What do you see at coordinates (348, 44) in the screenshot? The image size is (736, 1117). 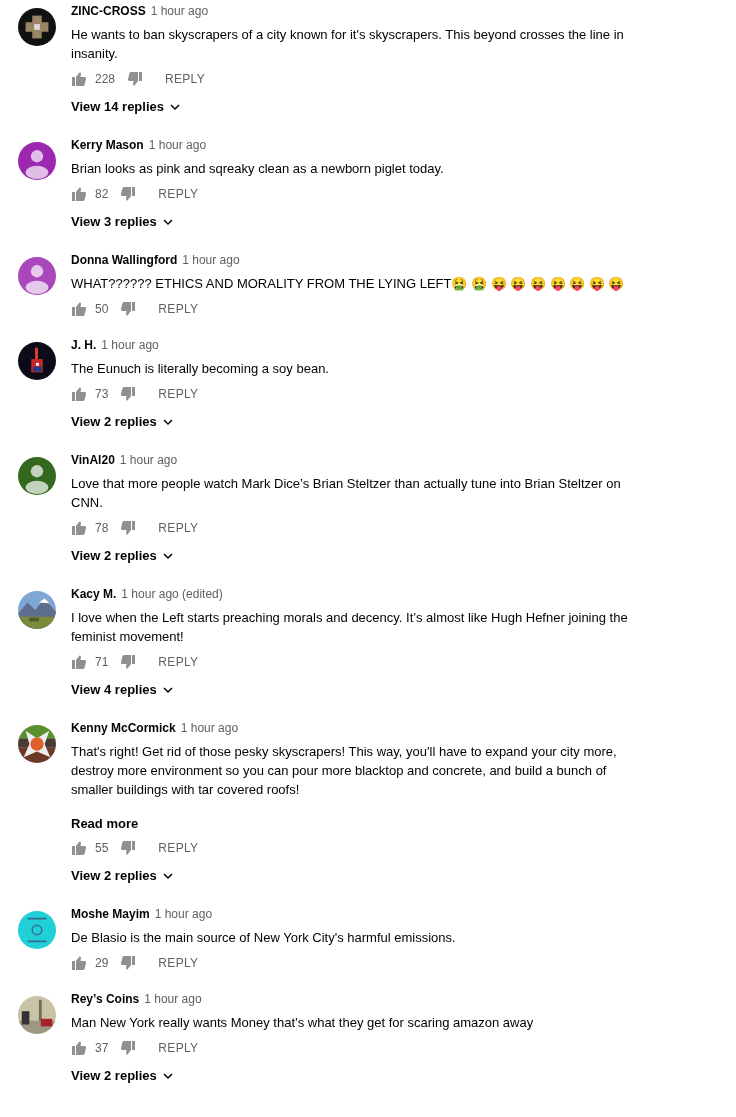 I see `comment-text: He wants to ban skyscrapers of a city known for it's skyscrapers. This beyond crosses the line in insanity.` at bounding box center [348, 44].